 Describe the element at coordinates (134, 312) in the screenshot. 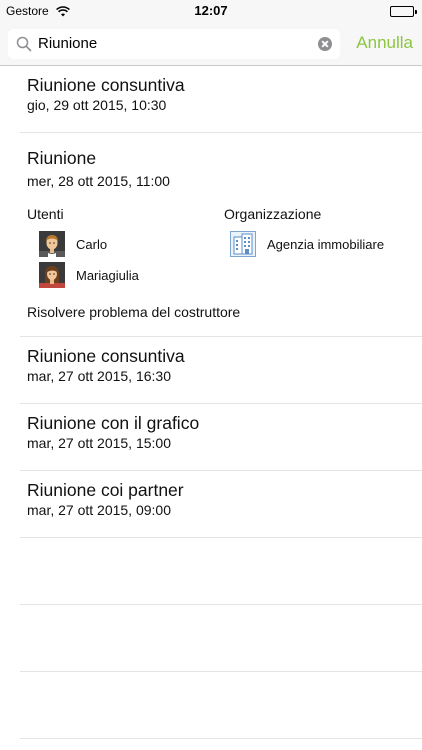

I see `event-note: Risolvere problema del costruttore` at that location.